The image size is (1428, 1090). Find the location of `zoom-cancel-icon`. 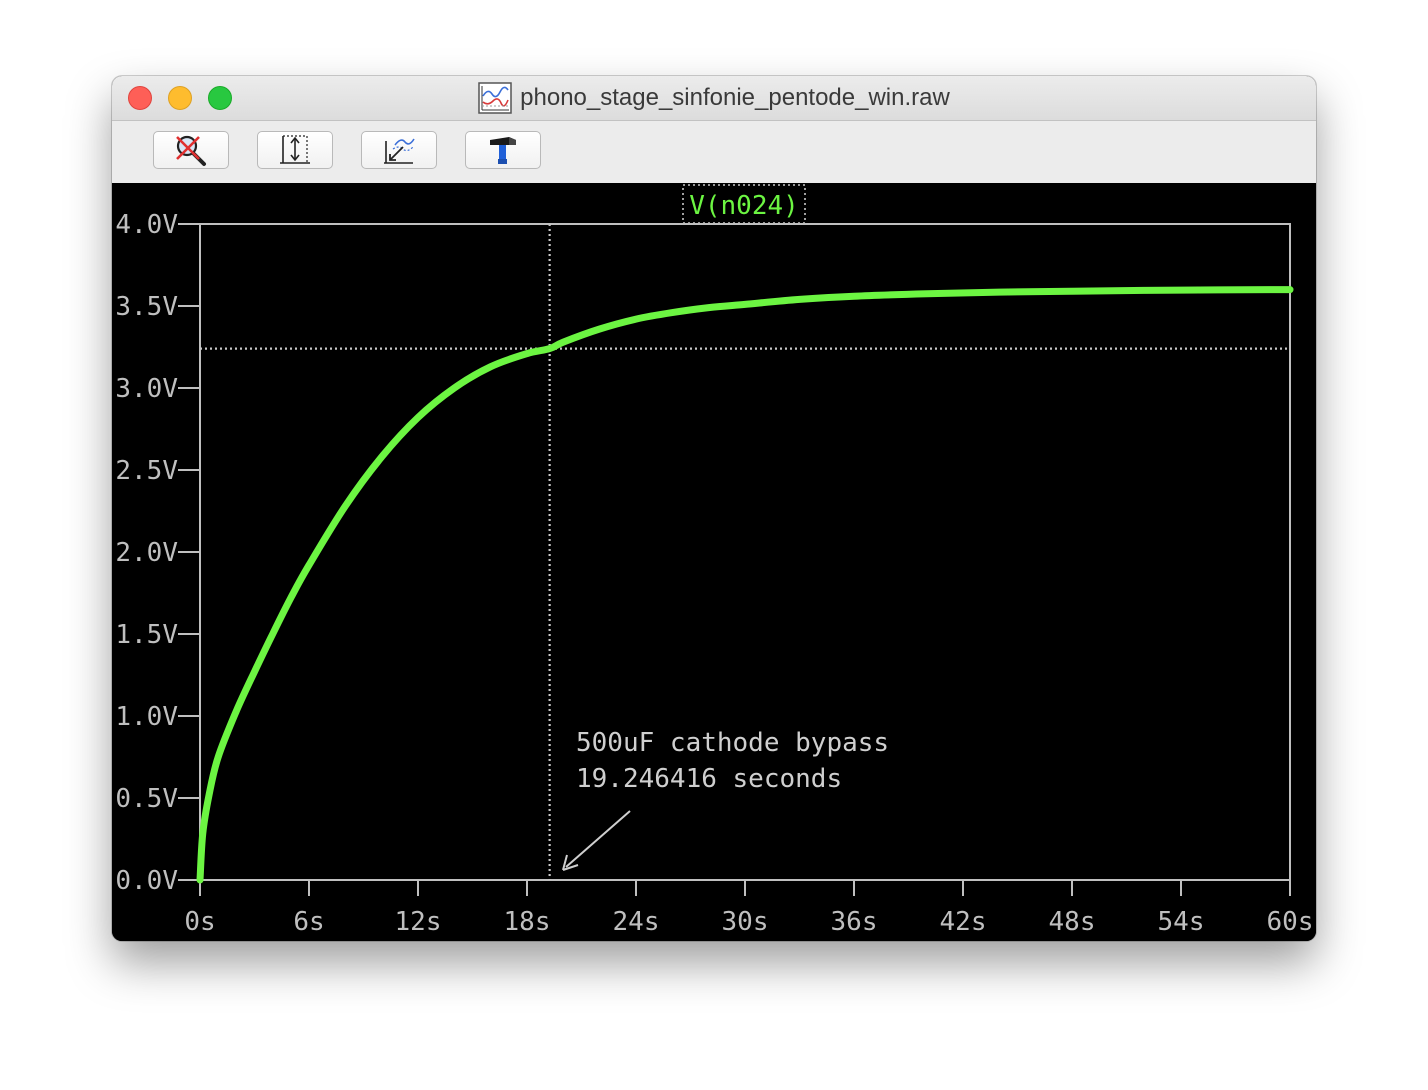

zoom-cancel-icon is located at coordinates (191, 150).